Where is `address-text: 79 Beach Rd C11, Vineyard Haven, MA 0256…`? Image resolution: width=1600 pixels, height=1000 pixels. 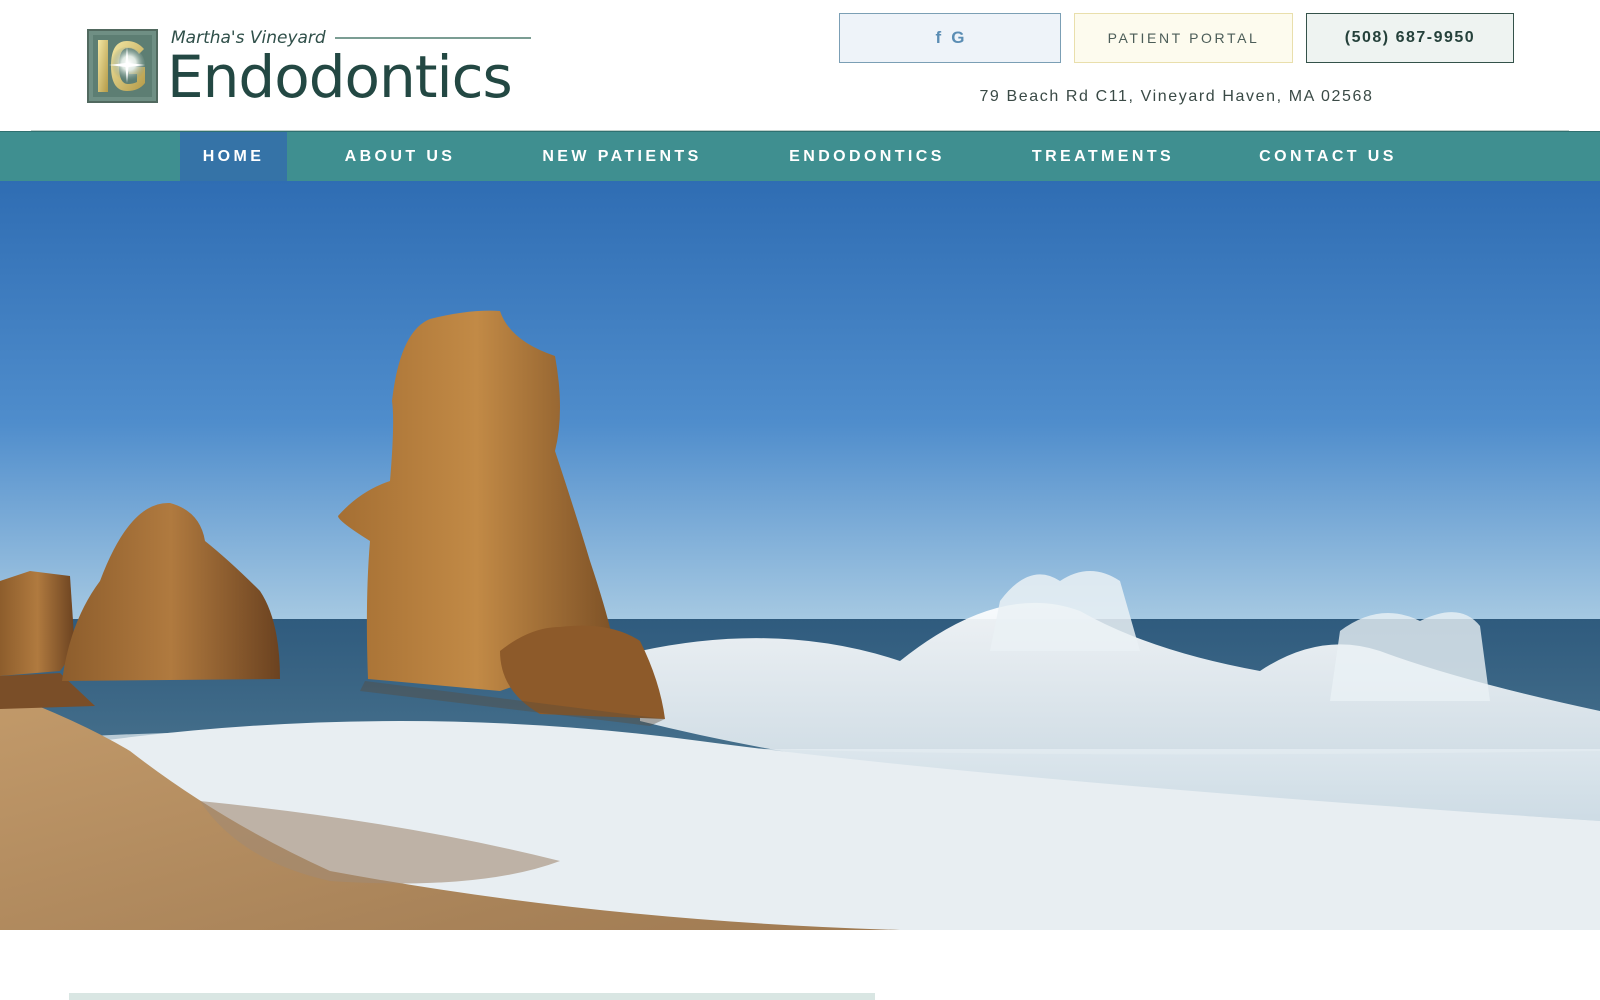
address-text: 79 Beach Rd C11, Vineyard Haven, MA 0256… is located at coordinates (1176, 96).